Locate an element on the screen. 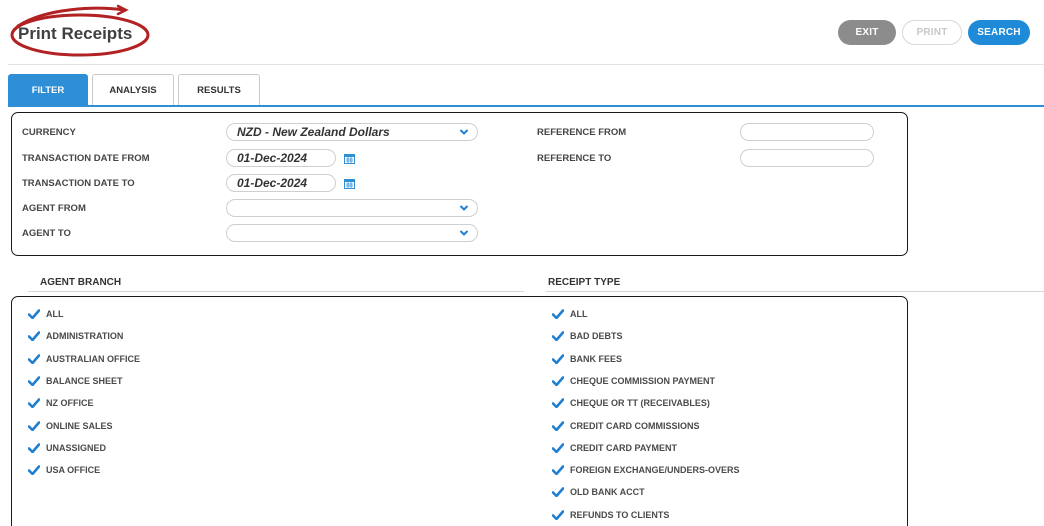 The width and height of the screenshot is (1044, 526). receipt-type-label: CREDIT CARD COMMISSIONS is located at coordinates (635, 425).